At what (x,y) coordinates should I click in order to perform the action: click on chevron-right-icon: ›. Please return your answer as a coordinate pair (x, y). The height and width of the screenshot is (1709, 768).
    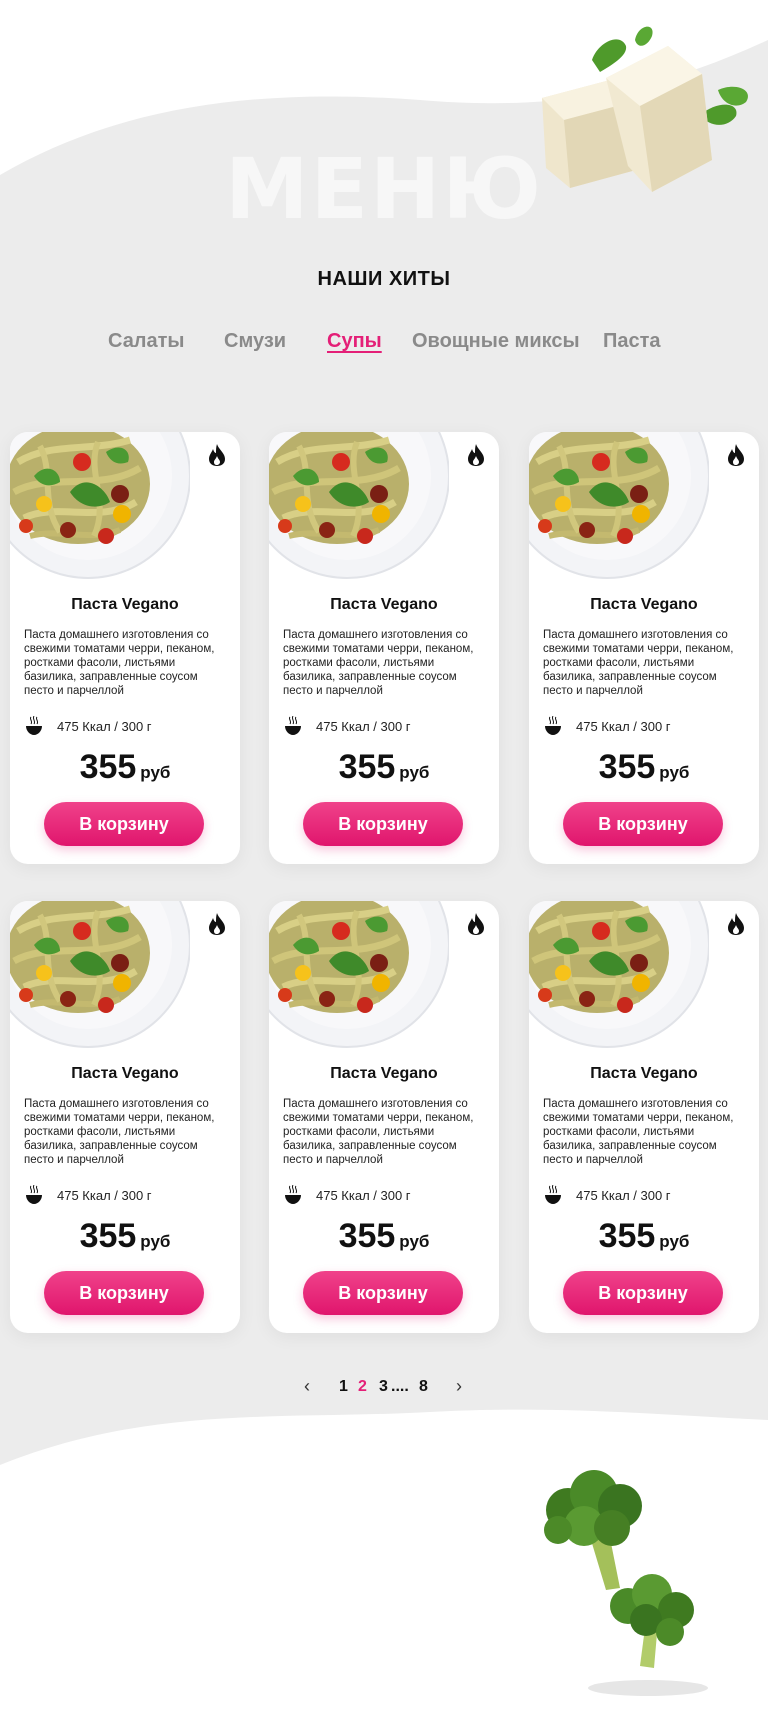
    Looking at the image, I should click on (459, 1386).